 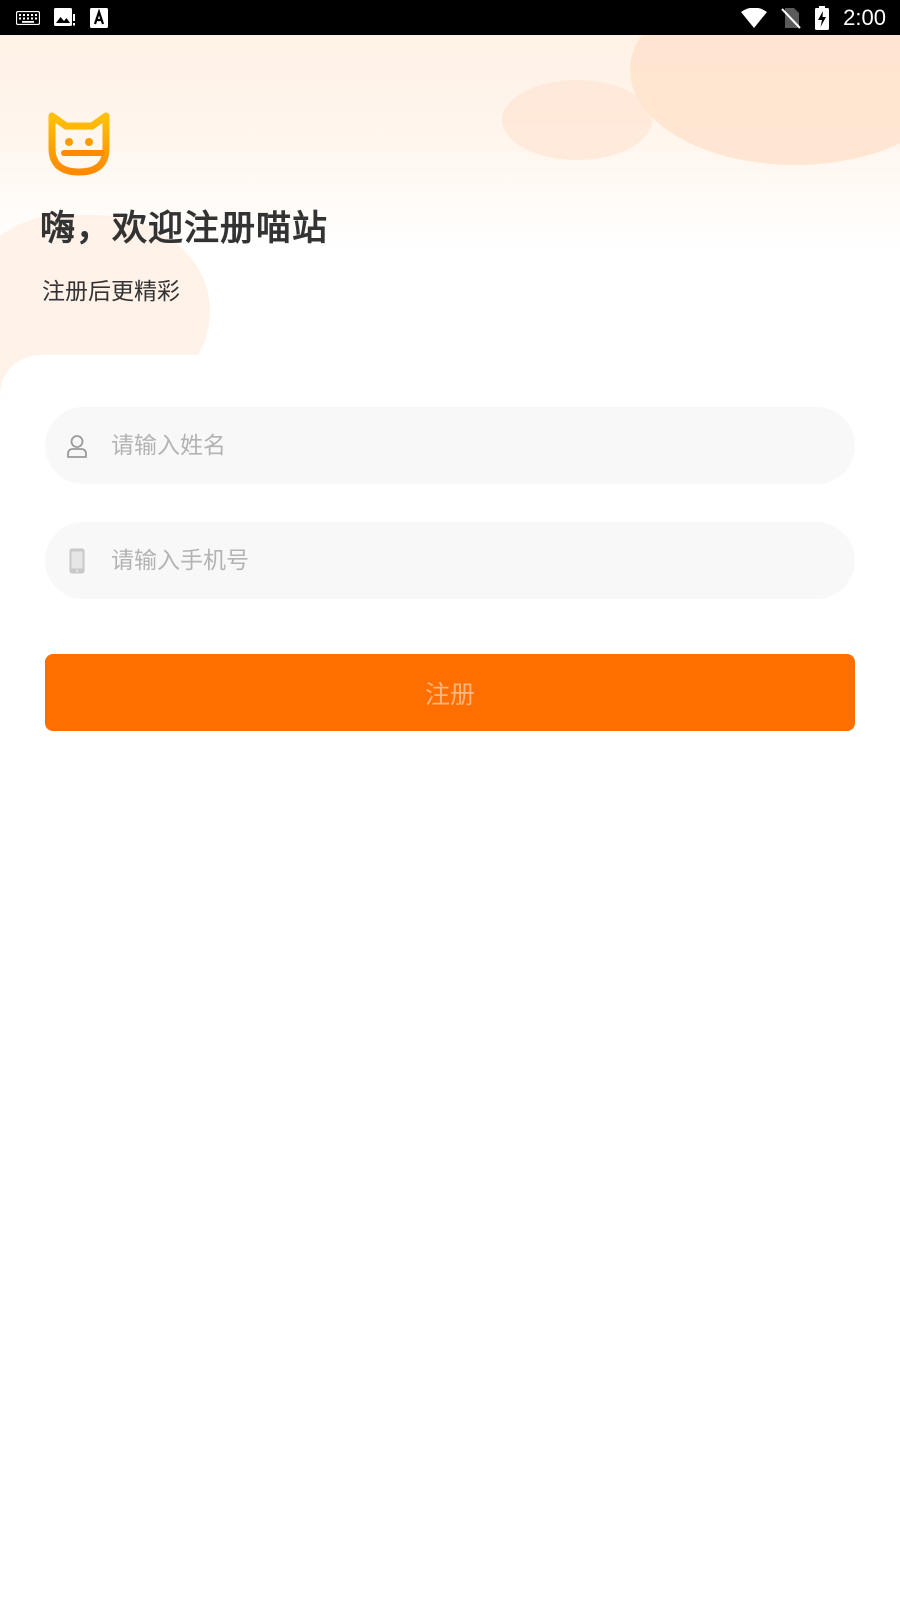 I want to click on status-left, so click(x=62, y=17).